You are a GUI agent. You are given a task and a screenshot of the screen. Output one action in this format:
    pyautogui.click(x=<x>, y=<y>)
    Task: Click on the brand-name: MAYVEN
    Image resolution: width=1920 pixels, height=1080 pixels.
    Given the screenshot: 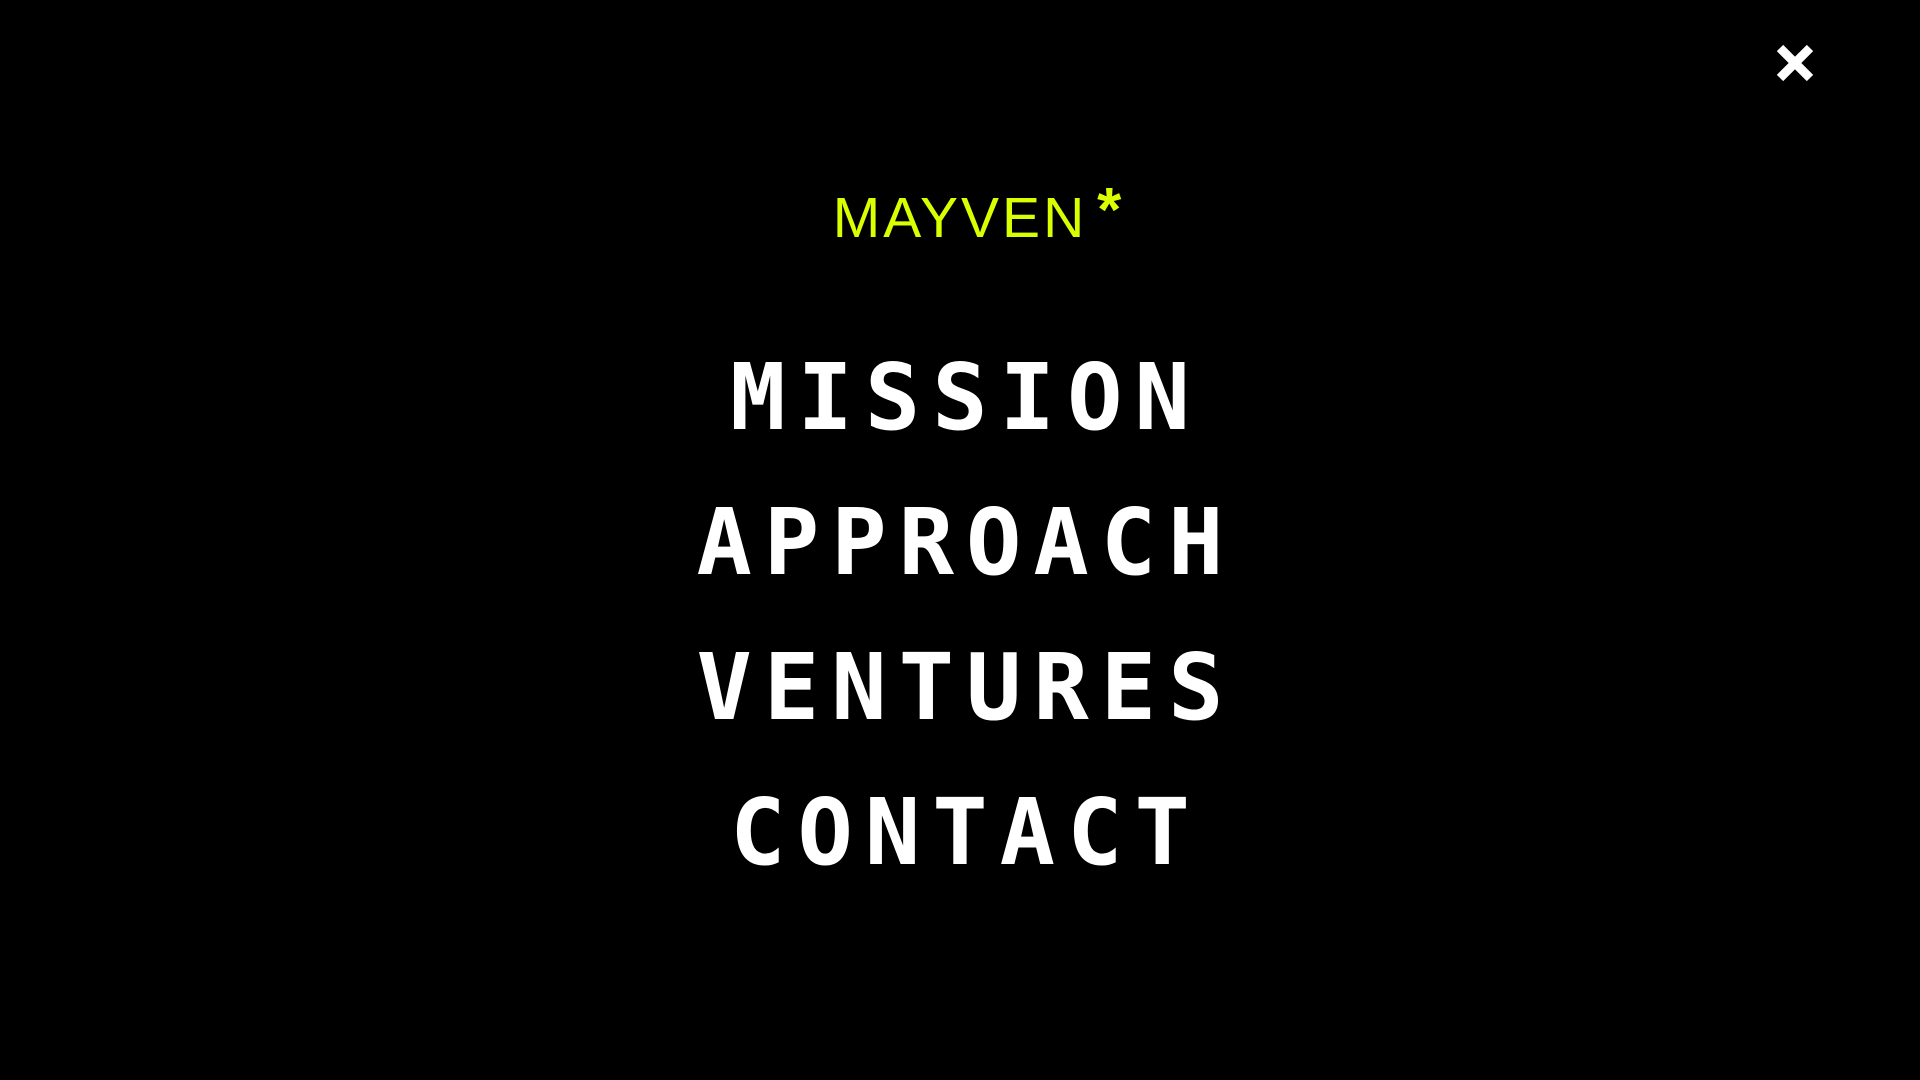 What is the action you would take?
    pyautogui.click(x=960, y=218)
    